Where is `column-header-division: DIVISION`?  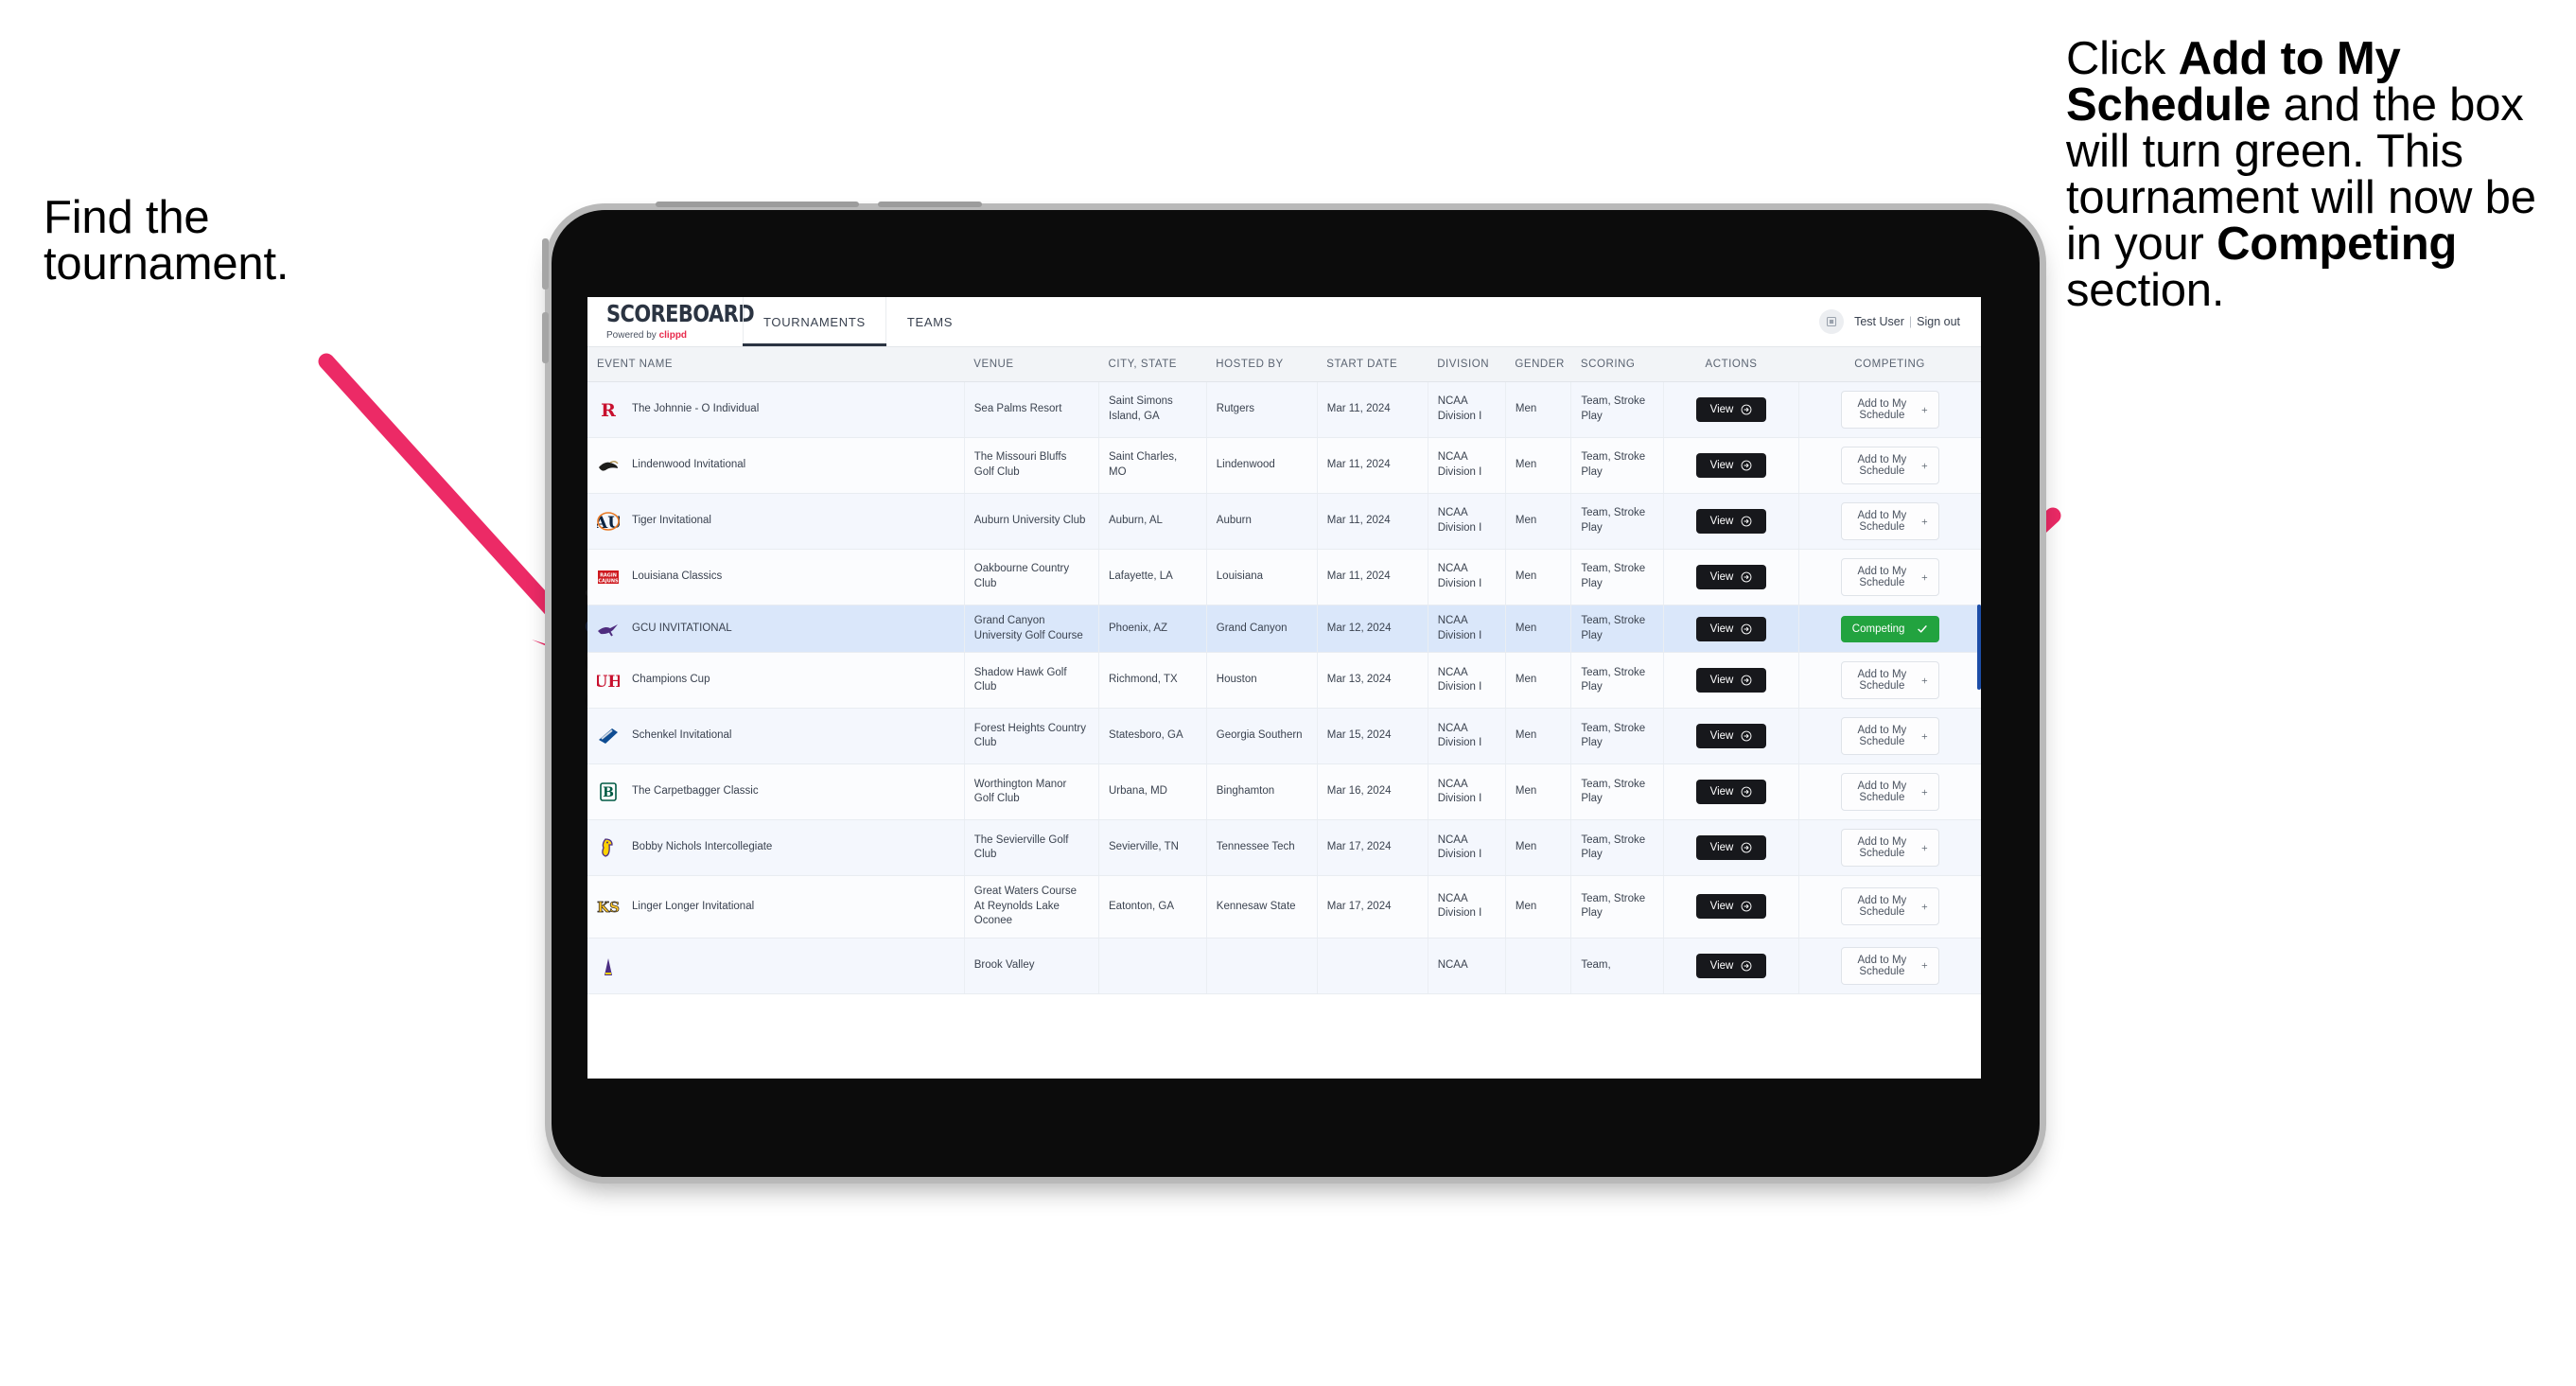 column-header-division: DIVISION is located at coordinates (1467, 364).